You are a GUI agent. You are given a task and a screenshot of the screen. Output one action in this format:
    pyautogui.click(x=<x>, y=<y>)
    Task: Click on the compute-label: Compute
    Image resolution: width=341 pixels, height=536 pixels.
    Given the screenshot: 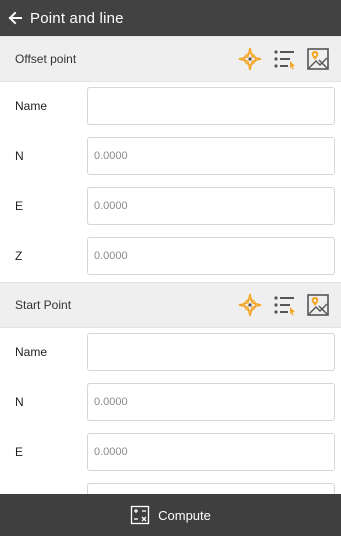 What is the action you would take?
    pyautogui.click(x=184, y=515)
    